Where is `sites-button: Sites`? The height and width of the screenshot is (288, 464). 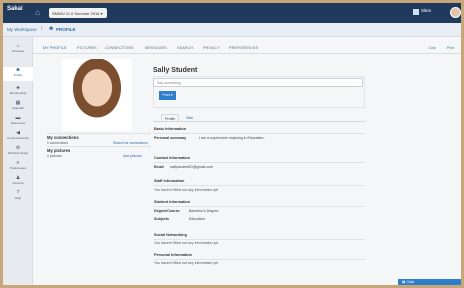
sites-button: Sites is located at coordinates (426, 10).